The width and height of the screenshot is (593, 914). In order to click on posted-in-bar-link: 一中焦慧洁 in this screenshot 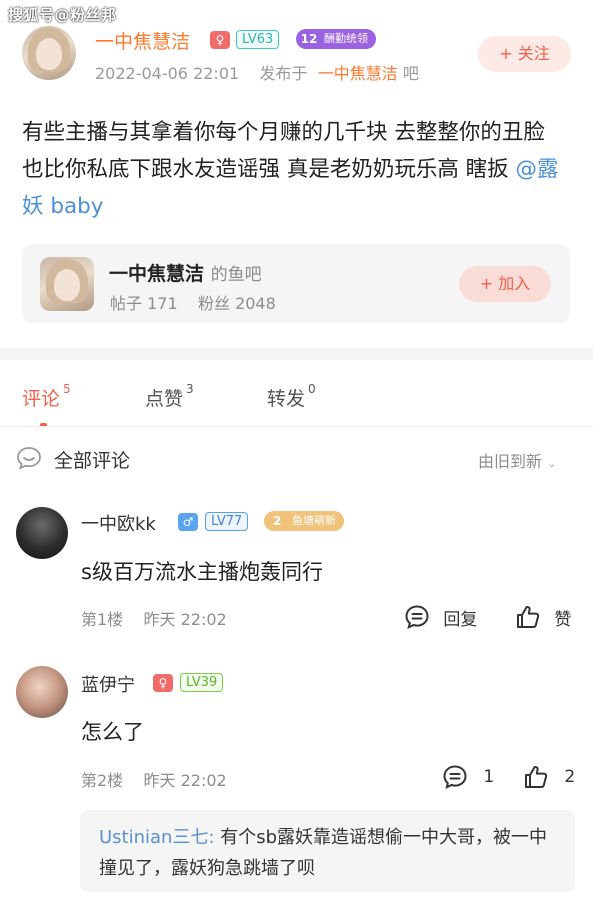, I will do `click(358, 73)`.